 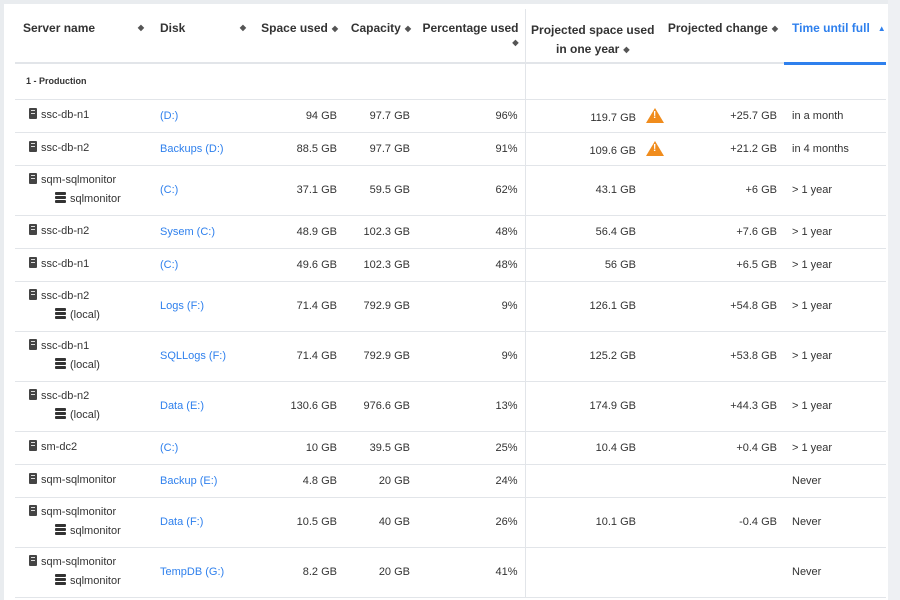 What do you see at coordinates (655, 115) in the screenshot?
I see `warning-icon: !` at bounding box center [655, 115].